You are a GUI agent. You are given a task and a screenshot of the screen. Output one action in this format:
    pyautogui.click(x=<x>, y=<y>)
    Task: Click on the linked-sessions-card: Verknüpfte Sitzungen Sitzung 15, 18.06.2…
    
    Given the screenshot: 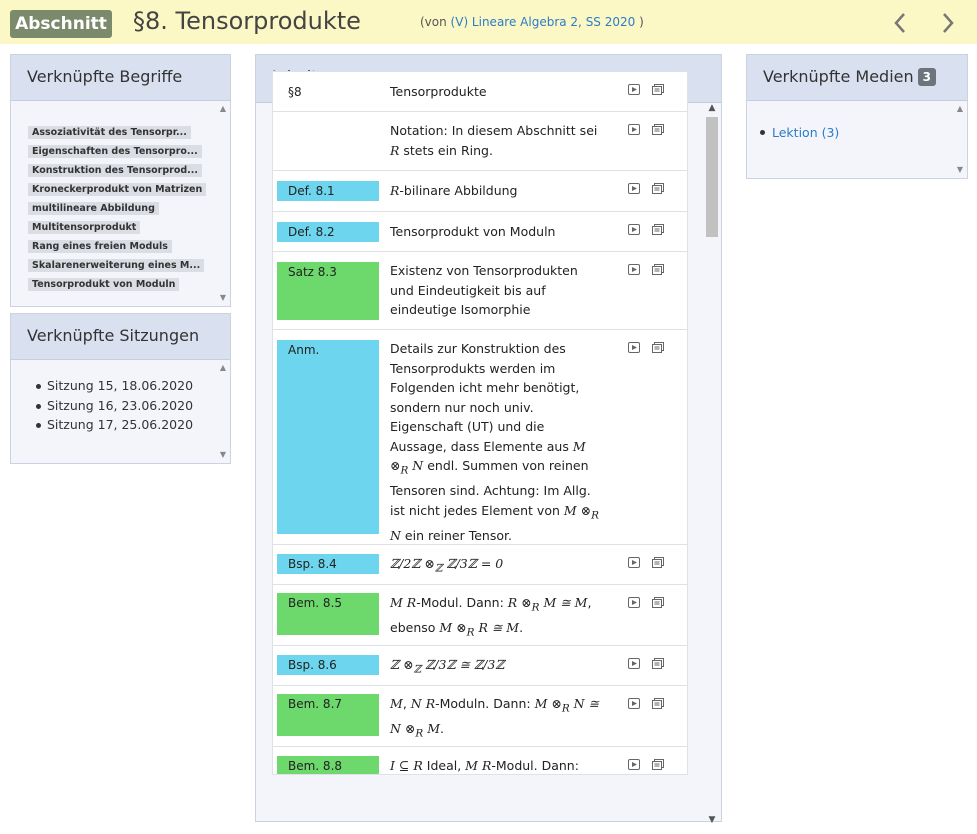 What is the action you would take?
    pyautogui.click(x=120, y=388)
    